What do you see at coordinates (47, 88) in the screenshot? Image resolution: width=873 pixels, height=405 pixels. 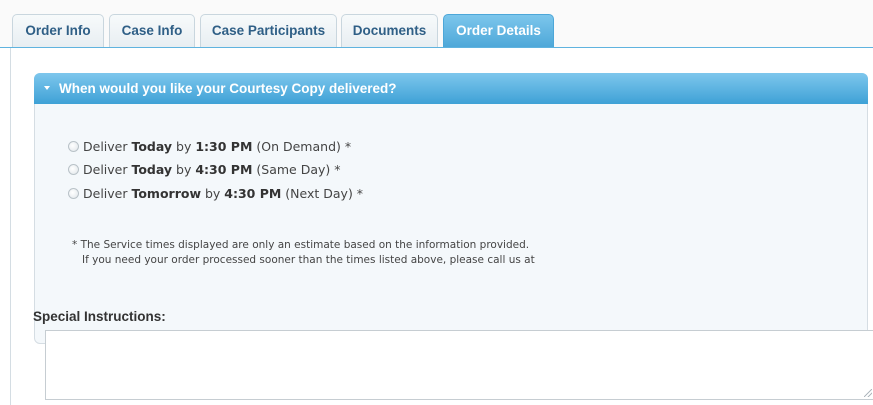 I see `collapse-chevron-icon` at bounding box center [47, 88].